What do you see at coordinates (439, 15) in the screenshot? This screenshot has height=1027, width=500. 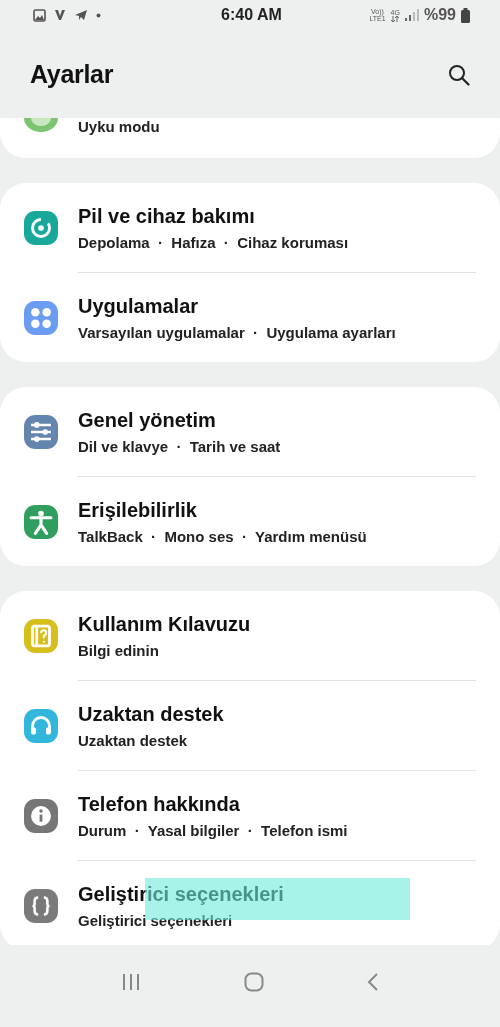 I see `battery-level: %99` at bounding box center [439, 15].